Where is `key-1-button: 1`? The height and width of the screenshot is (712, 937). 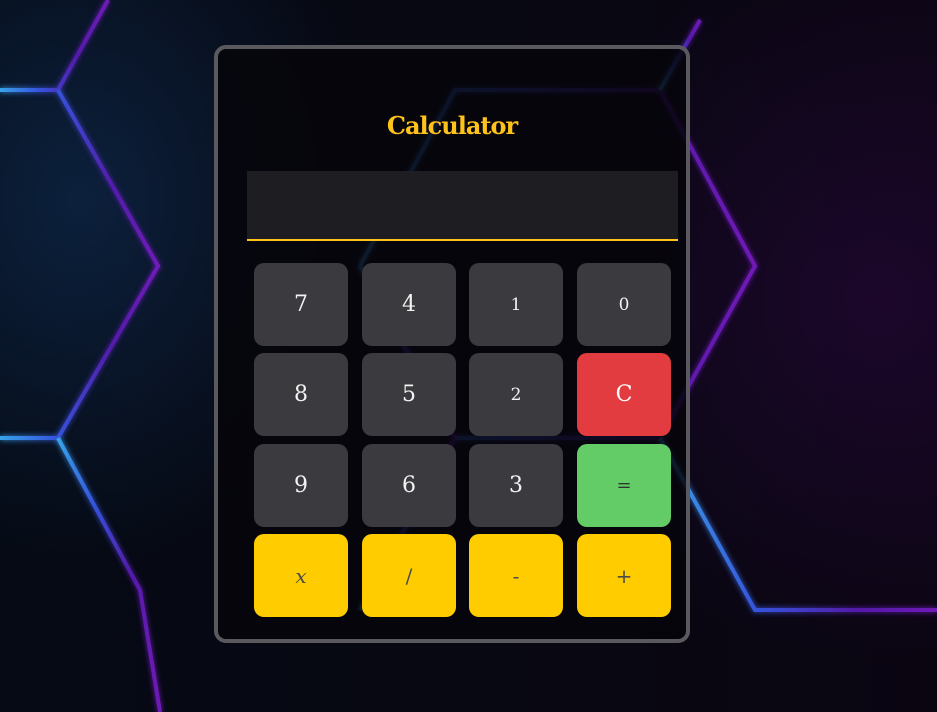
key-1-button: 1 is located at coordinates (516, 304).